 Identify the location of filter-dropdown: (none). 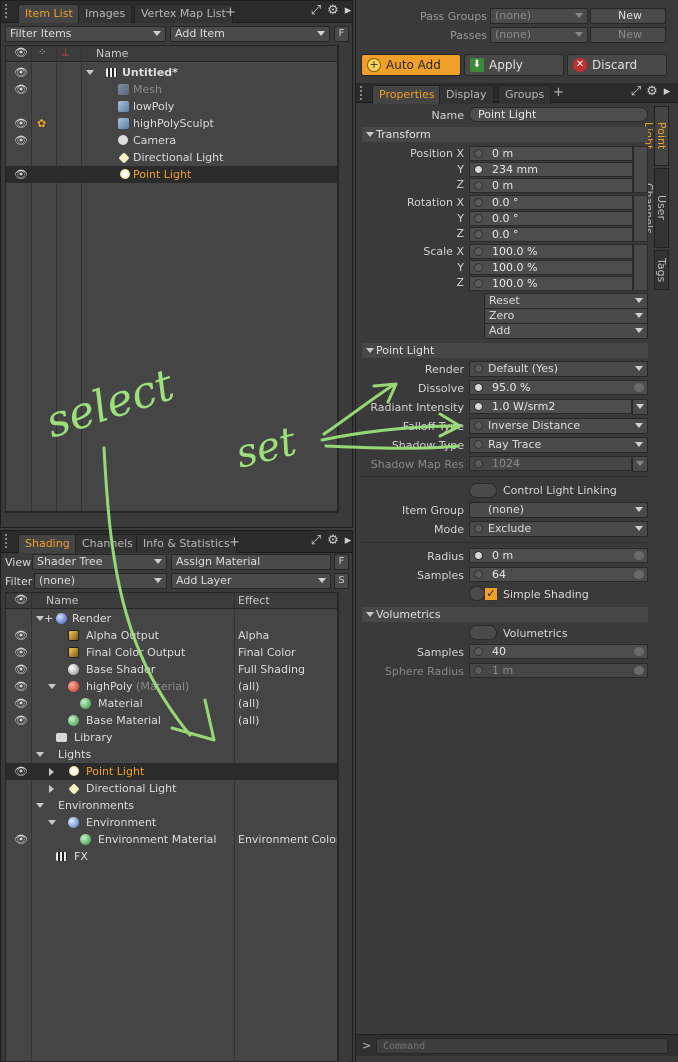
(100, 581).